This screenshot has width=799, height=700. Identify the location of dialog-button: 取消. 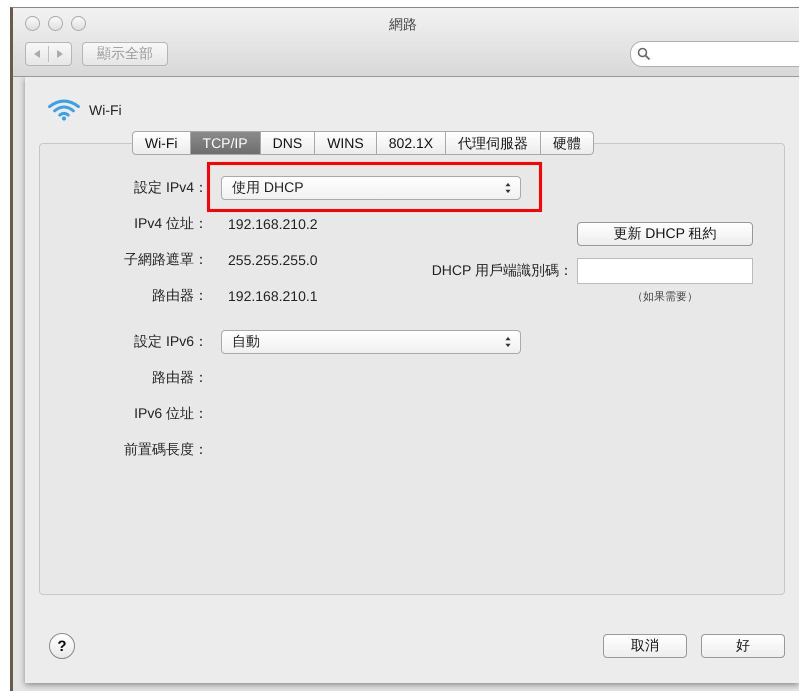
(645, 646).